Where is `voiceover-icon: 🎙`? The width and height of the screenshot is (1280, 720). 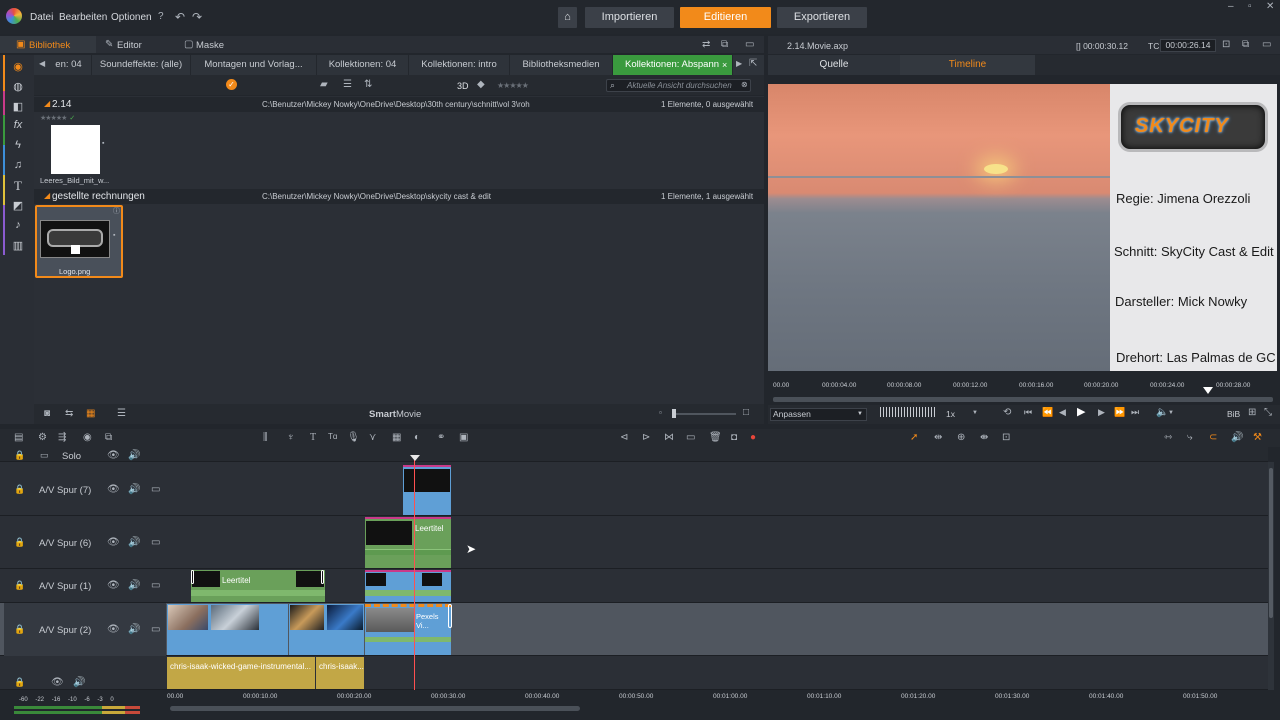
voiceover-icon: 🎙 is located at coordinates (353, 438).